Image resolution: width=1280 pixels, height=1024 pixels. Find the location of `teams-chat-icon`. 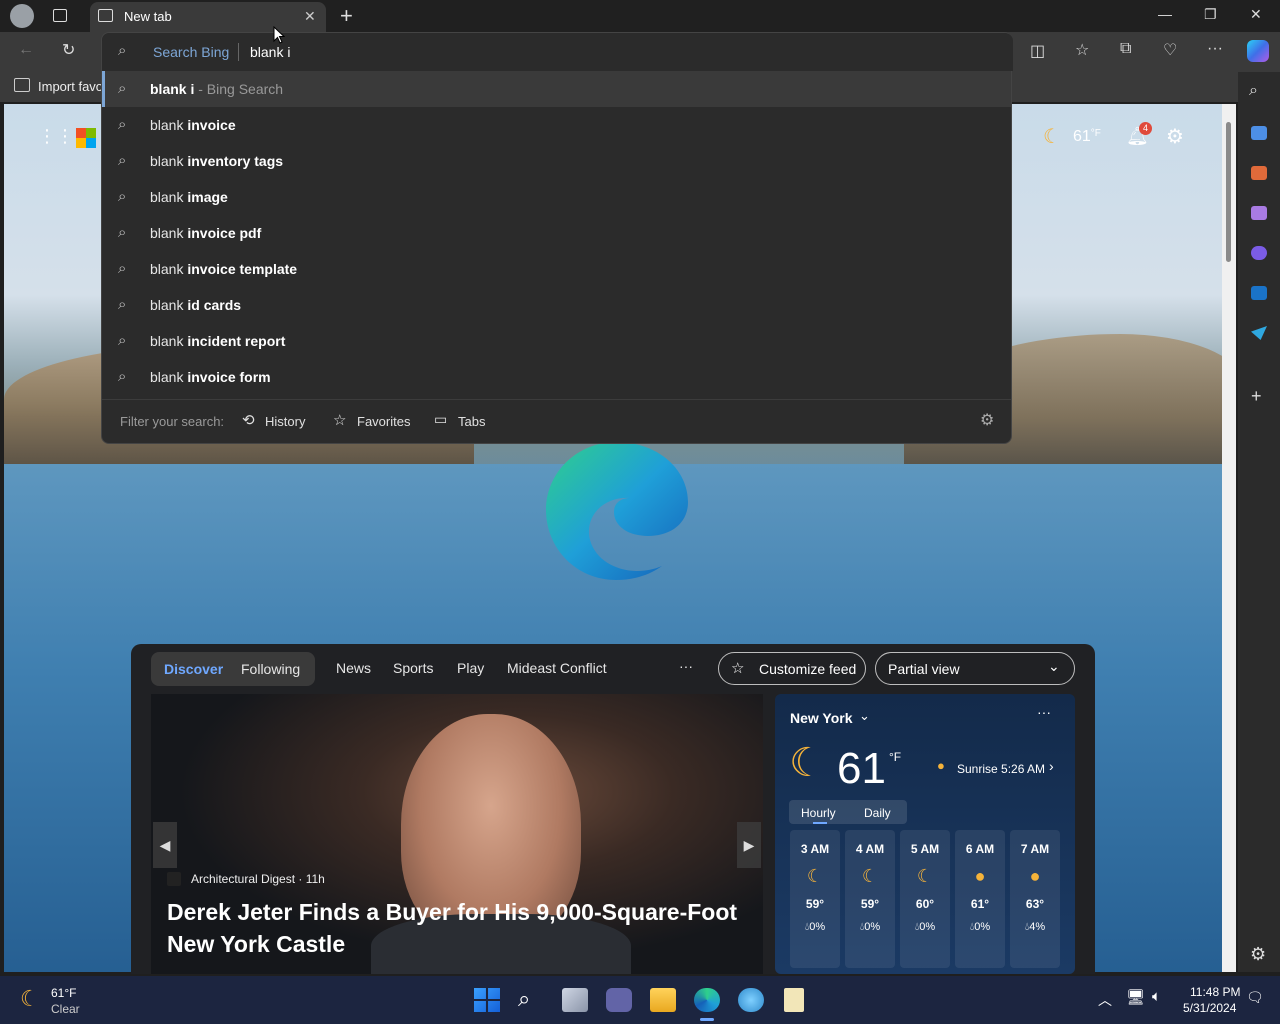

teams-chat-icon is located at coordinates (619, 1000).